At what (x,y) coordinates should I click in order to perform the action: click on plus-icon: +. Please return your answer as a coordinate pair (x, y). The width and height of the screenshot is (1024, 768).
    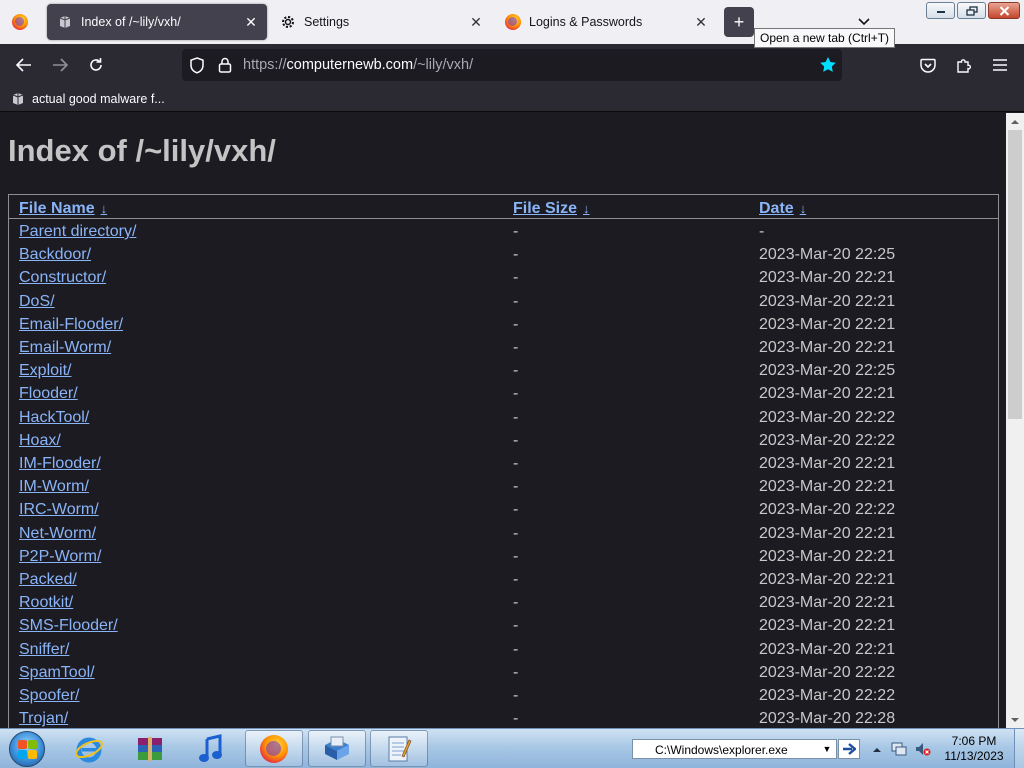
    Looking at the image, I should click on (739, 21).